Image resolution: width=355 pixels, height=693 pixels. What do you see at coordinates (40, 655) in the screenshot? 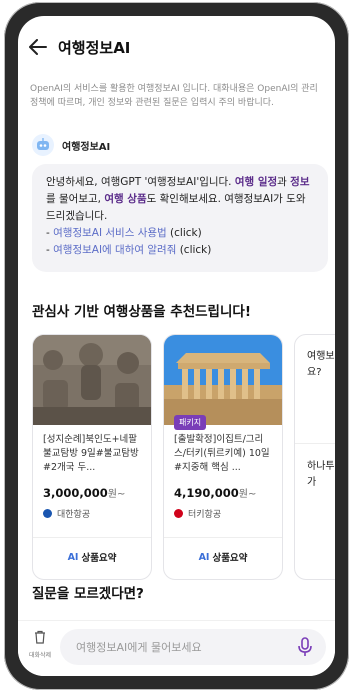
I see `clear-chat-label: 대화삭제` at bounding box center [40, 655].